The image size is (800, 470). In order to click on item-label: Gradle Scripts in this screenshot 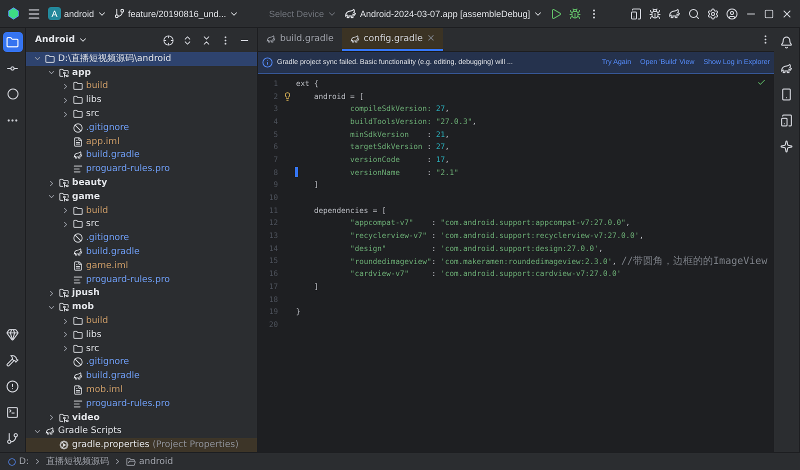, I will do `click(90, 431)`.